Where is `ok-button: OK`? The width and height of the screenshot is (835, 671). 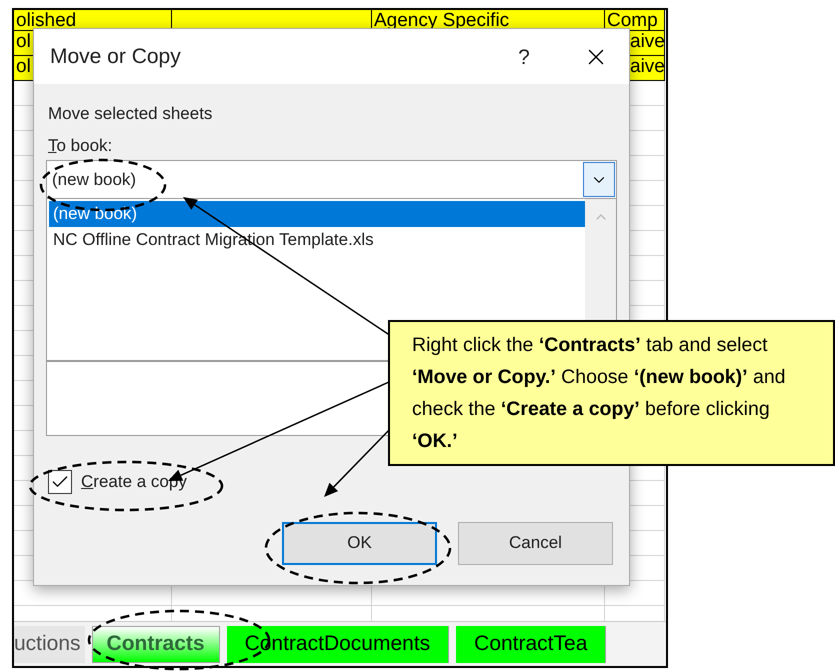
ok-button: OK is located at coordinates (359, 543).